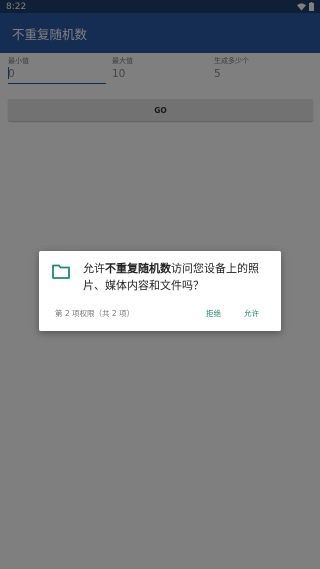 Image resolution: width=320 pixels, height=569 pixels. I want to click on folder-icon, so click(61, 271).